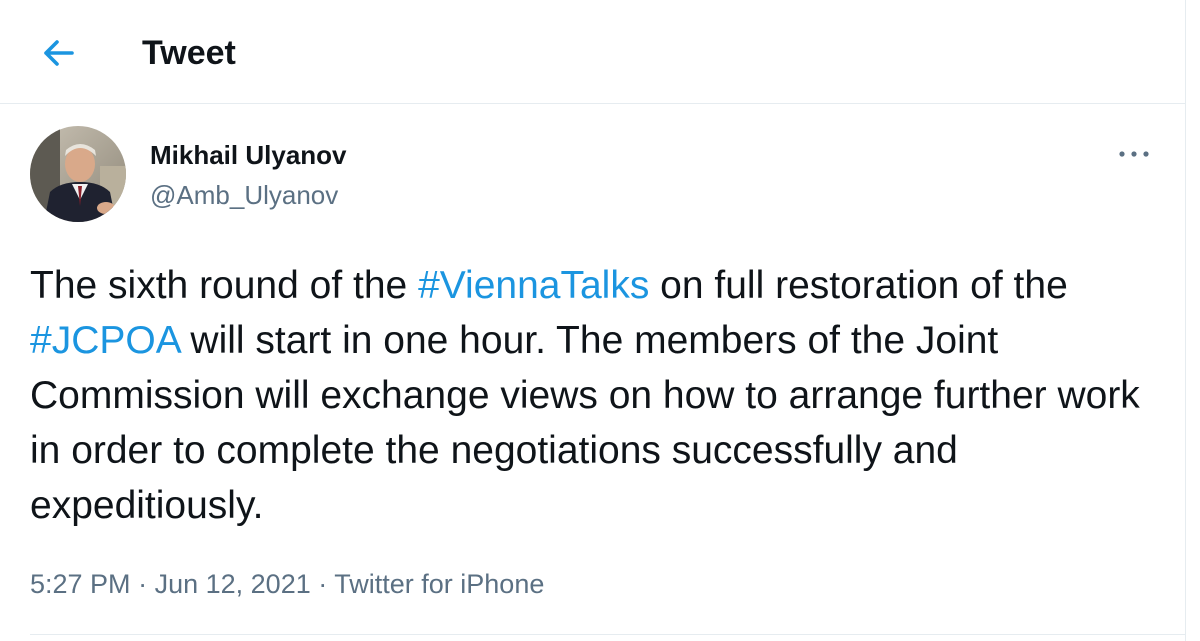  Describe the element at coordinates (608, 634) in the screenshot. I see `divider` at that location.